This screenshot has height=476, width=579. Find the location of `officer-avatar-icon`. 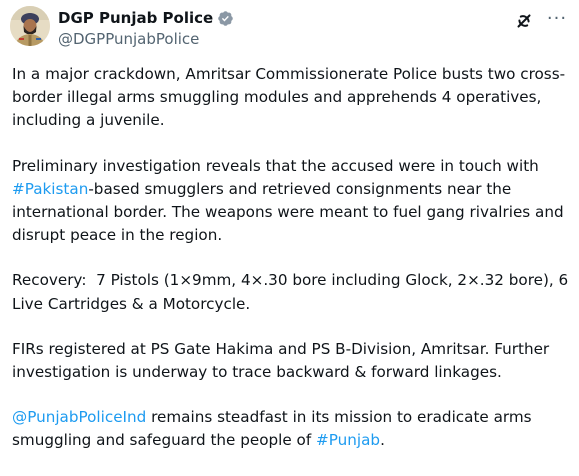

officer-avatar-icon is located at coordinates (30, 26).